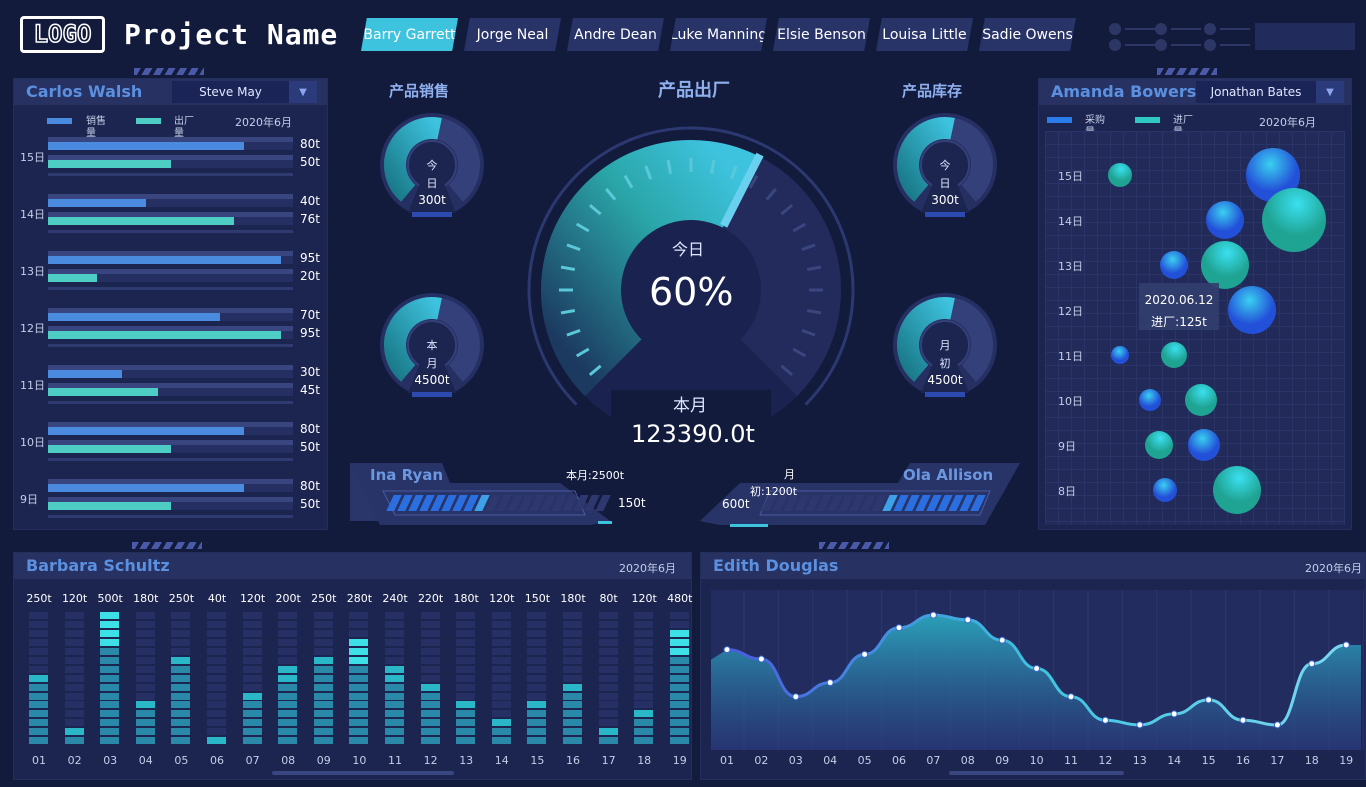 Image resolution: width=1366 pixels, height=787 pixels. Describe the element at coordinates (363, 773) in the screenshot. I see `bottom-left-scrollbar` at that location.